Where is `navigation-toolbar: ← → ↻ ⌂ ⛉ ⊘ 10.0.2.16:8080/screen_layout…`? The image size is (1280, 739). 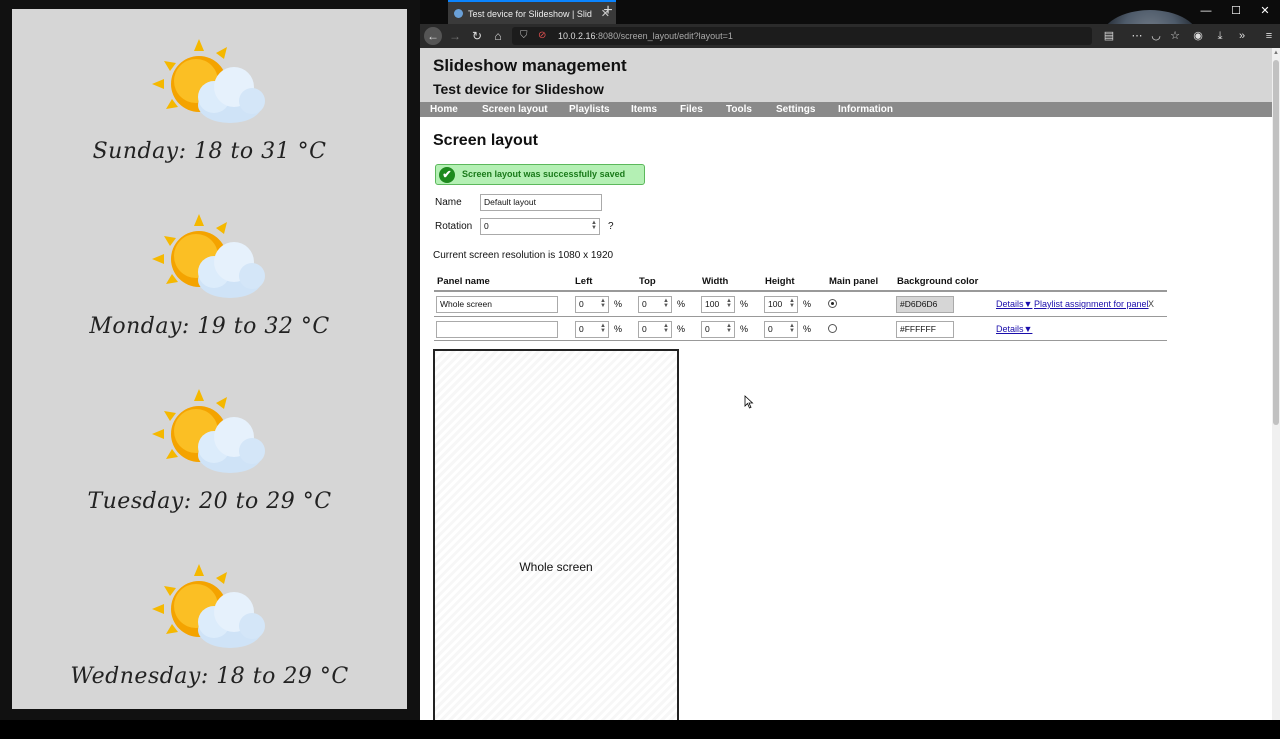 navigation-toolbar: ← → ↻ ⌂ ⛉ ⊘ 10.0.2.16:8080/screen_layout… is located at coordinates (850, 36).